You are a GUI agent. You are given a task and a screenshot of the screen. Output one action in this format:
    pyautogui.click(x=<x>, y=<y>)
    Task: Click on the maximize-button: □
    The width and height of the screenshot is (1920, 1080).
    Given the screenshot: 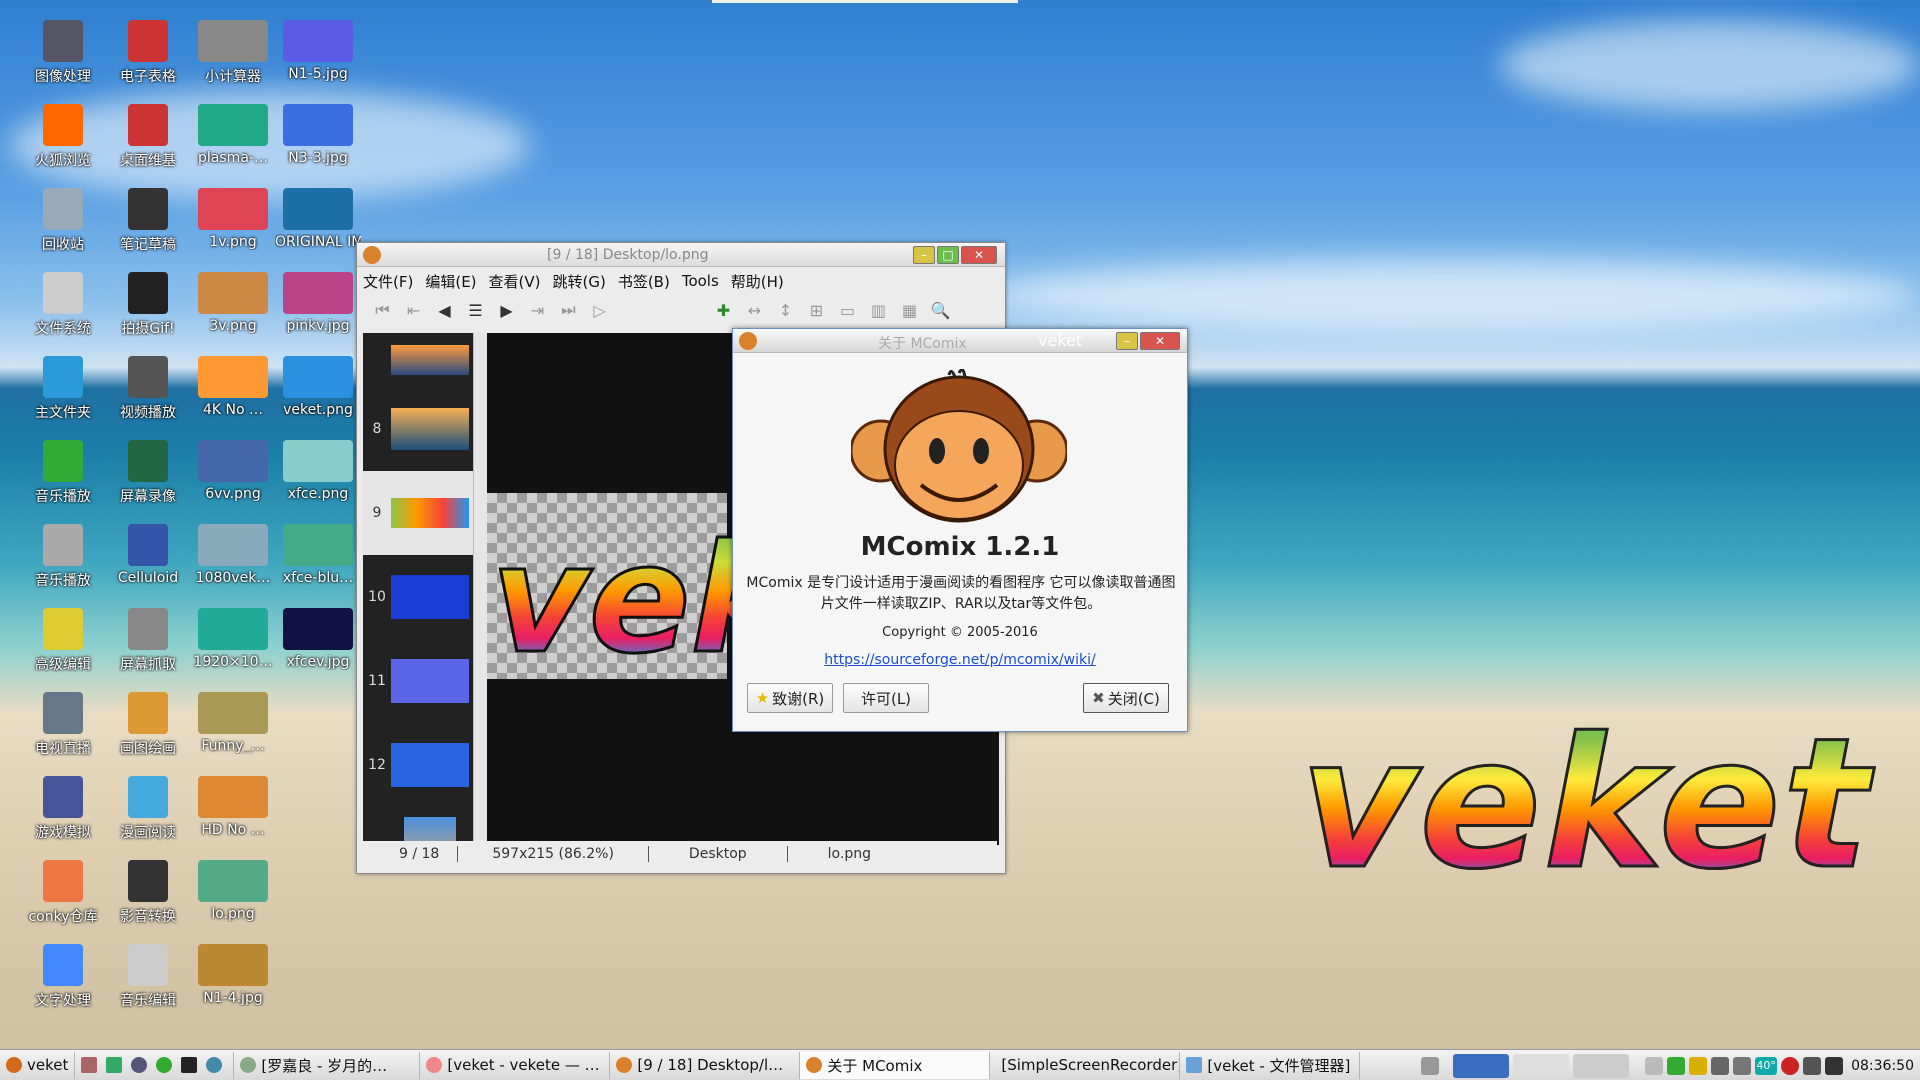 What is the action you would take?
    pyautogui.click(x=948, y=255)
    